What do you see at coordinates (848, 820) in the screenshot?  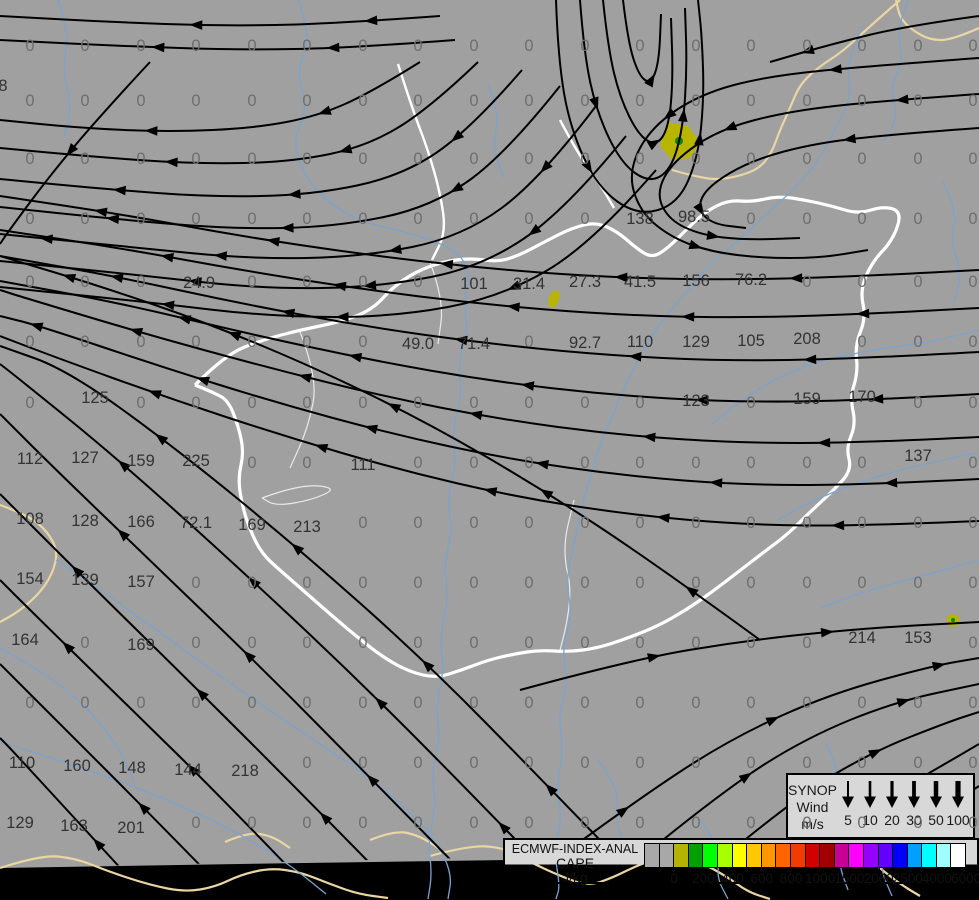 I see `wind-speed-label: 5` at bounding box center [848, 820].